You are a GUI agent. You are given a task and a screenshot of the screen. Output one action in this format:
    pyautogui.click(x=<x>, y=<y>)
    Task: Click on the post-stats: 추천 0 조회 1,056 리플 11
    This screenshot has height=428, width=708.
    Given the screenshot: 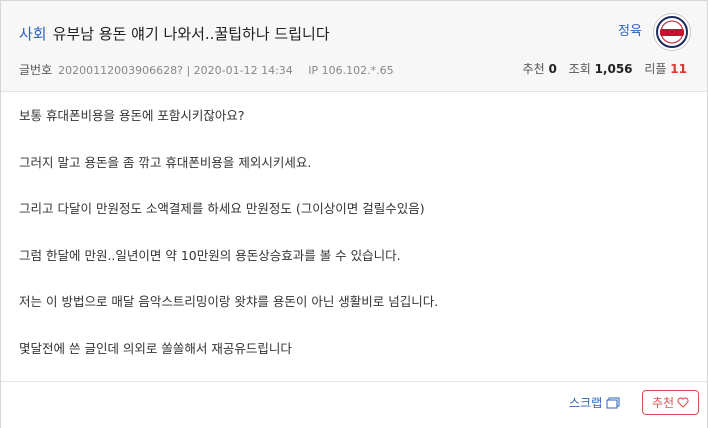 What is the action you would take?
    pyautogui.click(x=605, y=68)
    